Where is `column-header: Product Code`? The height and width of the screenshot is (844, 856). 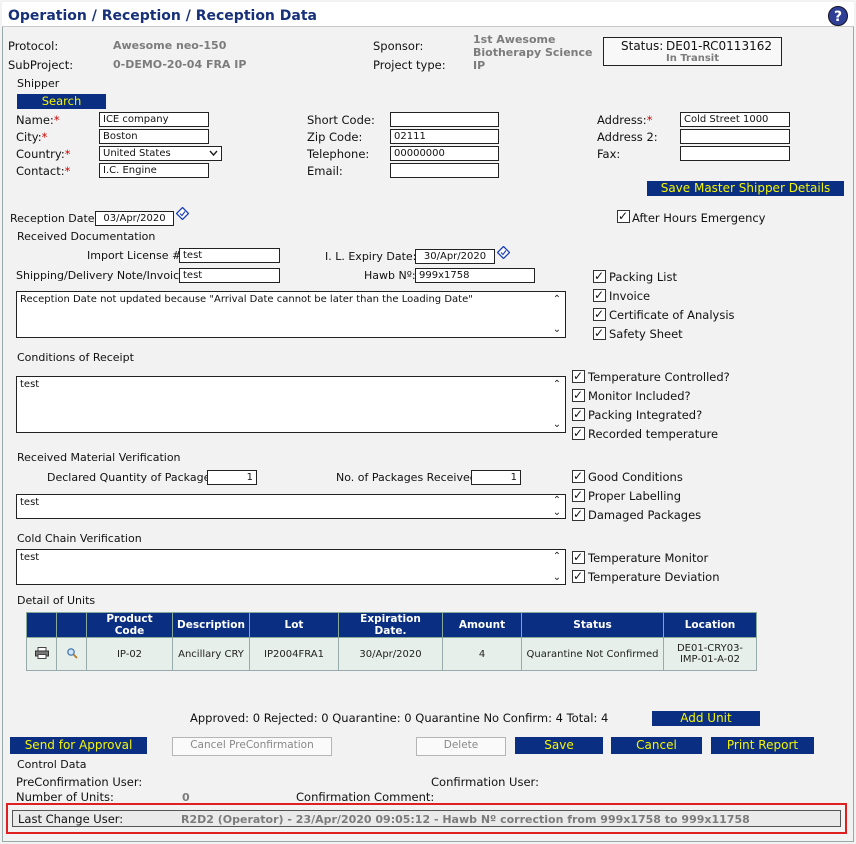
column-header: Product Code is located at coordinates (129, 625).